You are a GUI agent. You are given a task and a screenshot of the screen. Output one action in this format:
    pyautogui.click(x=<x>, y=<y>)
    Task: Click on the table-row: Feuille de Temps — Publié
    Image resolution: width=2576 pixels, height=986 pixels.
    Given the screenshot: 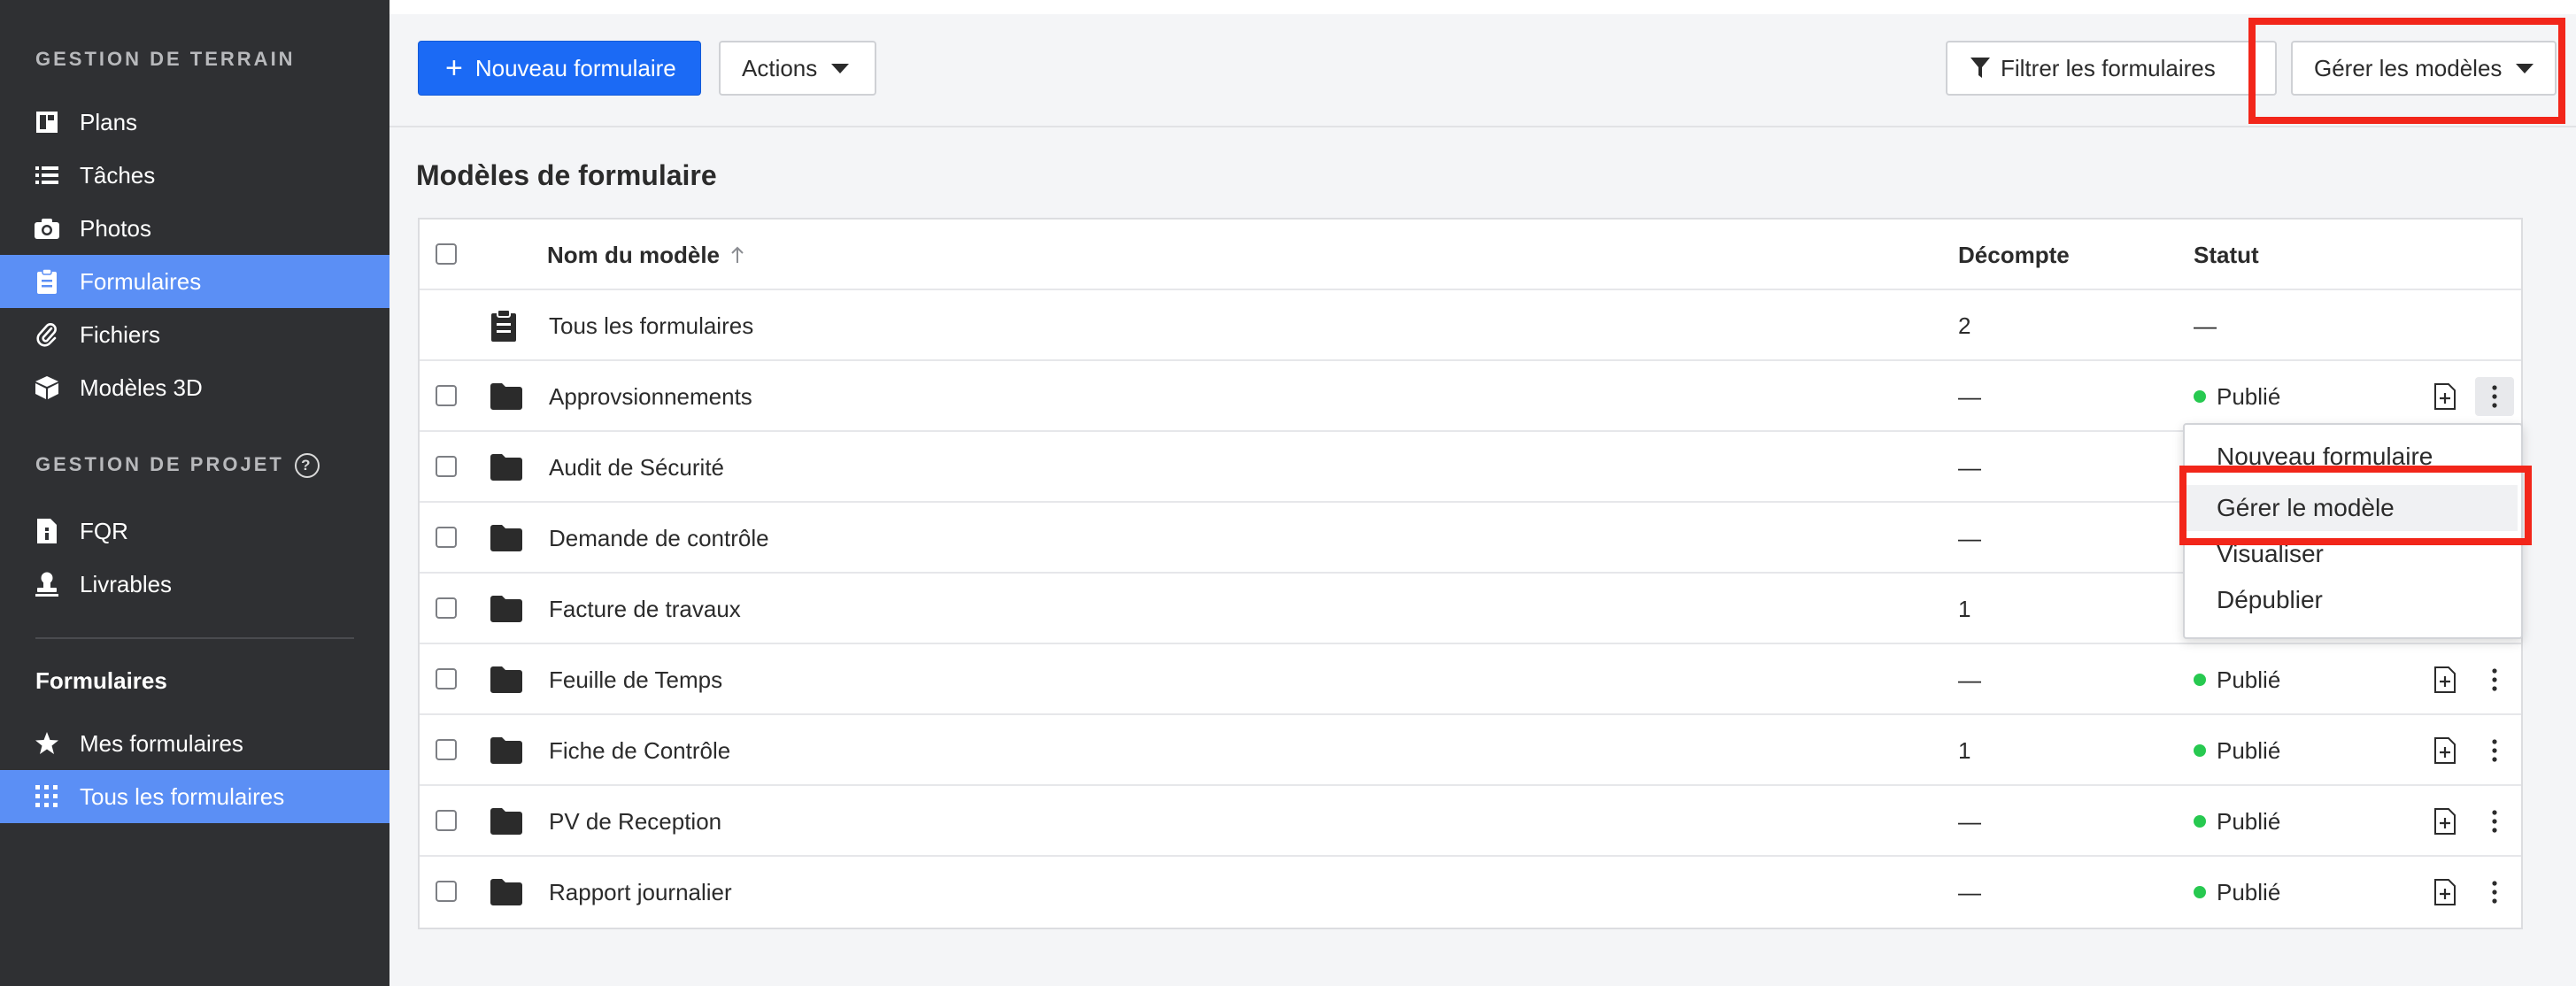 What is the action you would take?
    pyautogui.click(x=1470, y=679)
    